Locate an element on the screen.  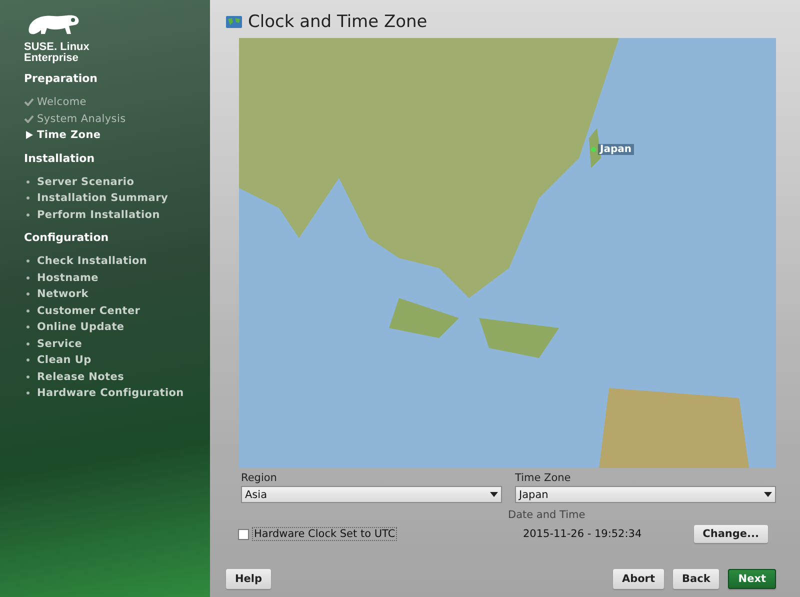
step-label: Customer Center is located at coordinates (88, 310).